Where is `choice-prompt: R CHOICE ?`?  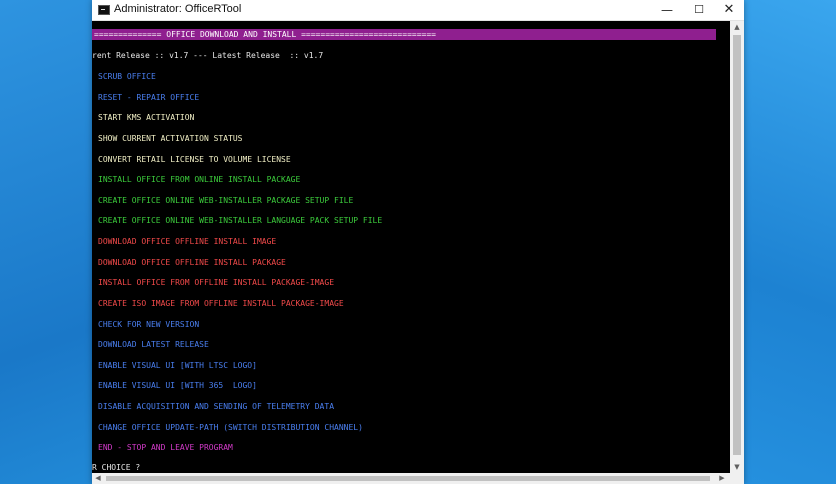
choice-prompt: R CHOICE ? is located at coordinates (116, 468).